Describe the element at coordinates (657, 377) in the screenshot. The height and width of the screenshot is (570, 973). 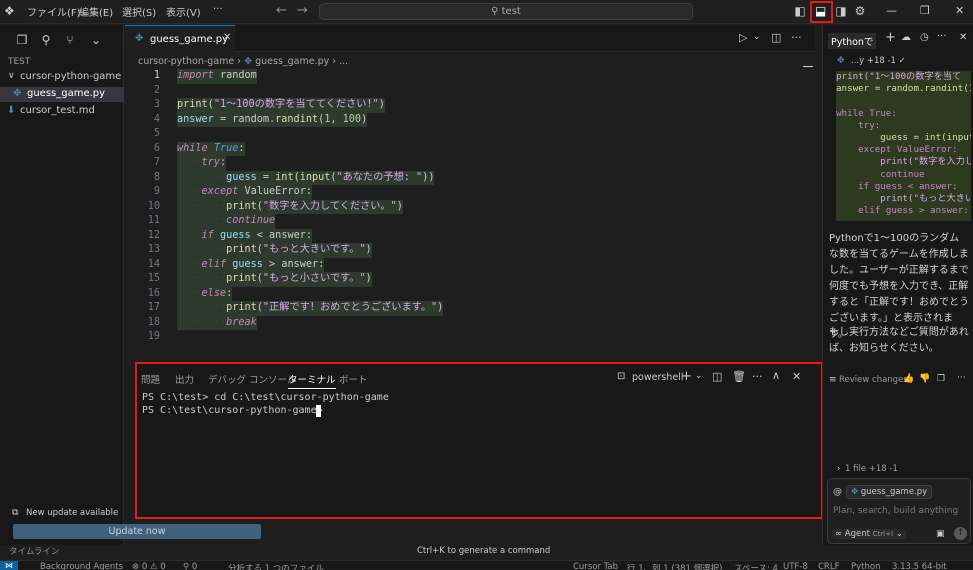
I see `shell-label: powershell` at that location.